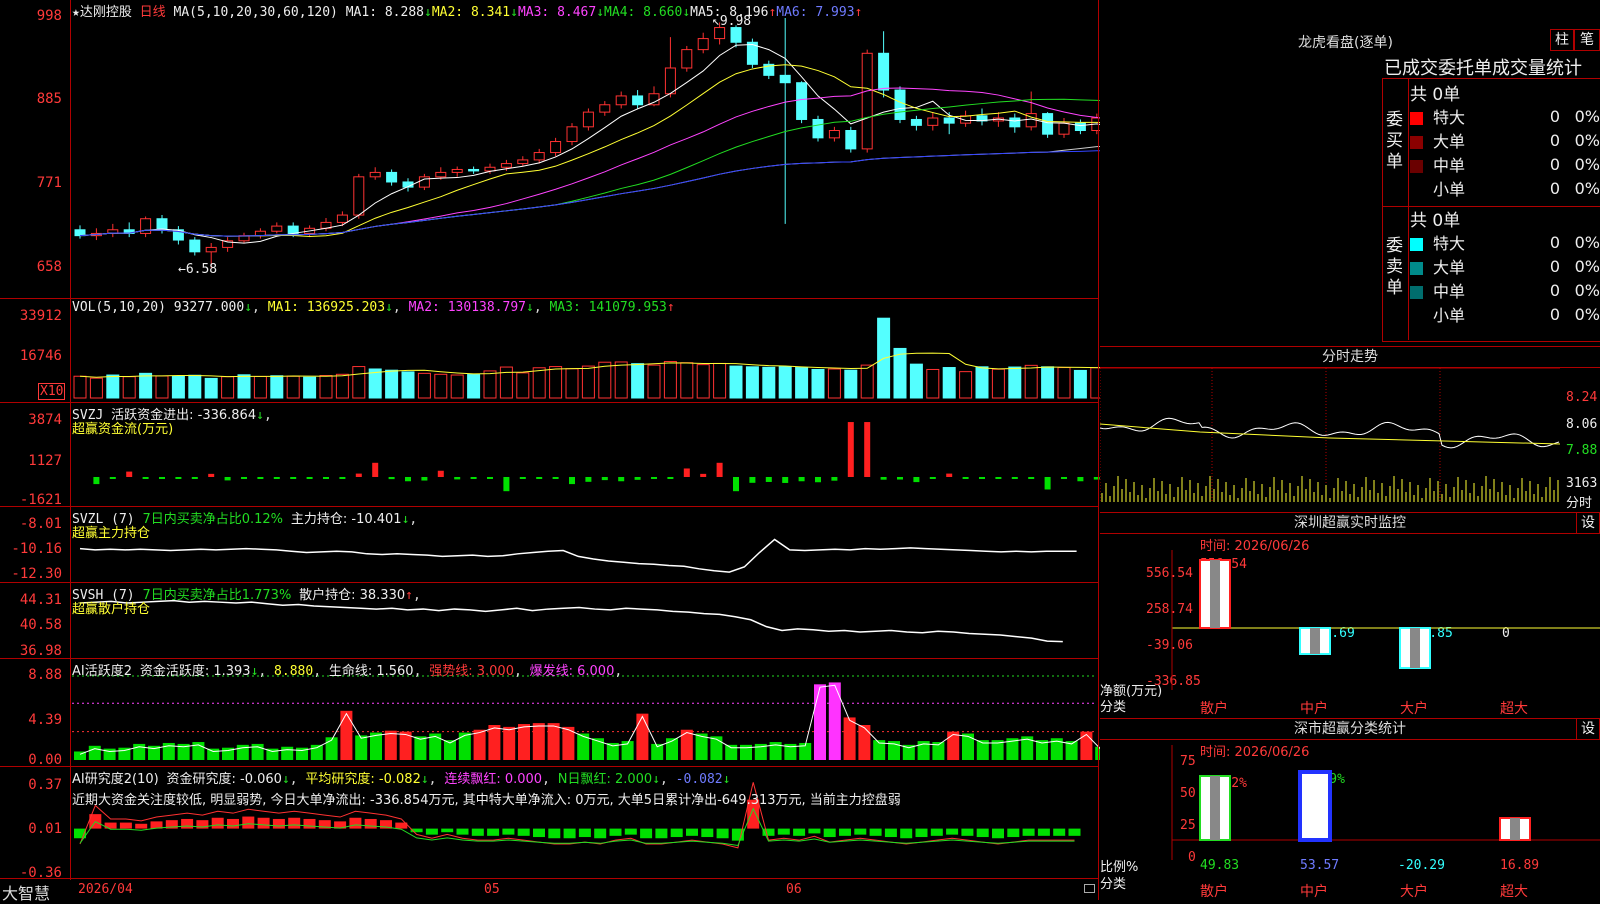 The image size is (1600, 904). What do you see at coordinates (45, 420) in the screenshot?
I see `svzj-tick-1: 3874` at bounding box center [45, 420].